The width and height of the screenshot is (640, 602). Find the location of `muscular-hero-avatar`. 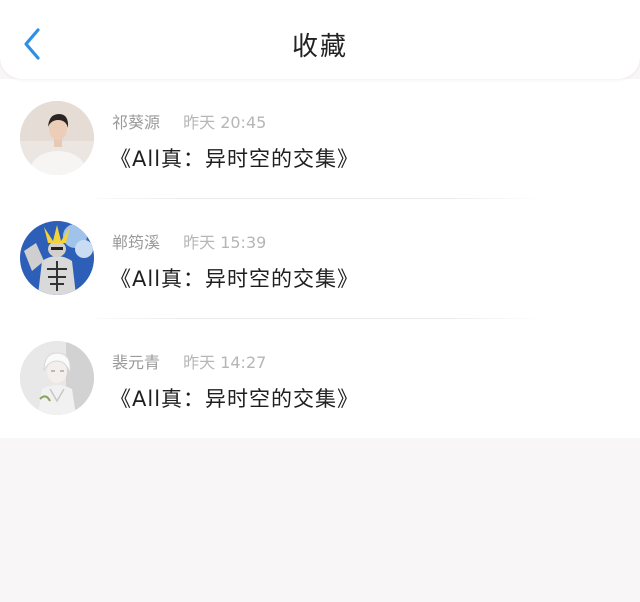

muscular-hero-avatar is located at coordinates (57, 258).